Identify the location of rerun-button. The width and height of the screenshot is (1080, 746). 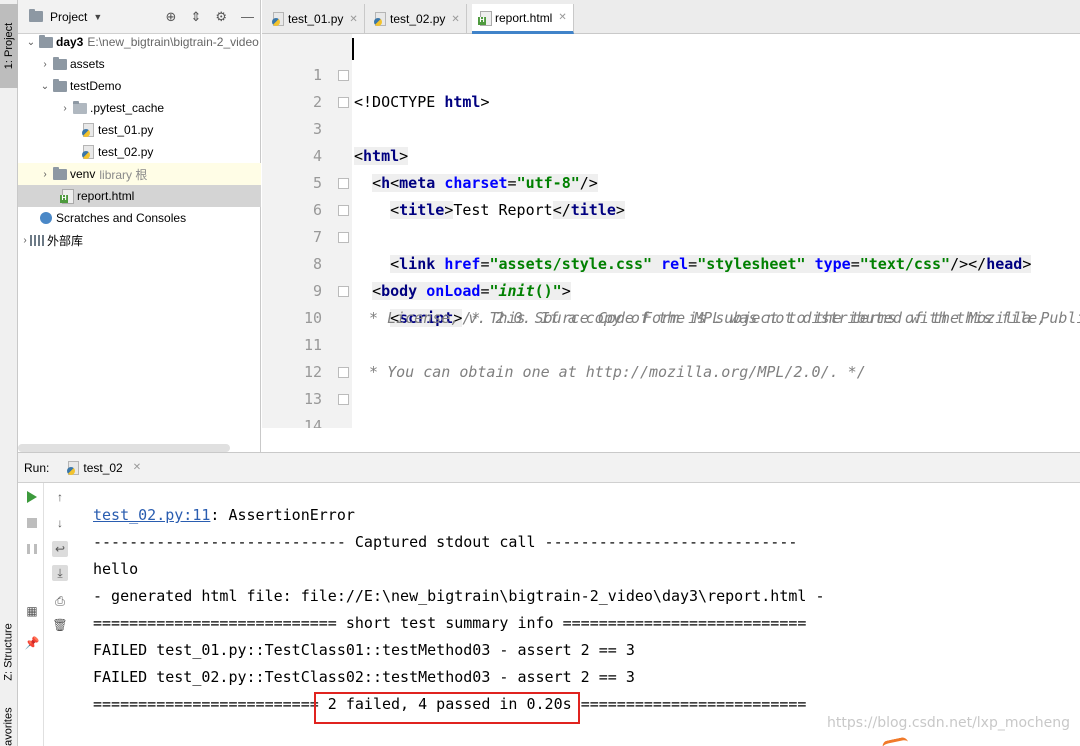
(32, 497).